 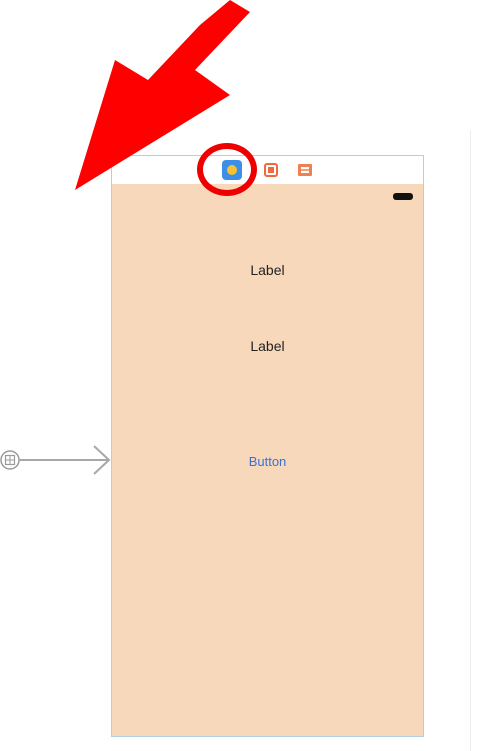 What do you see at coordinates (10, 460) in the screenshot?
I see `entry-point-icon` at bounding box center [10, 460].